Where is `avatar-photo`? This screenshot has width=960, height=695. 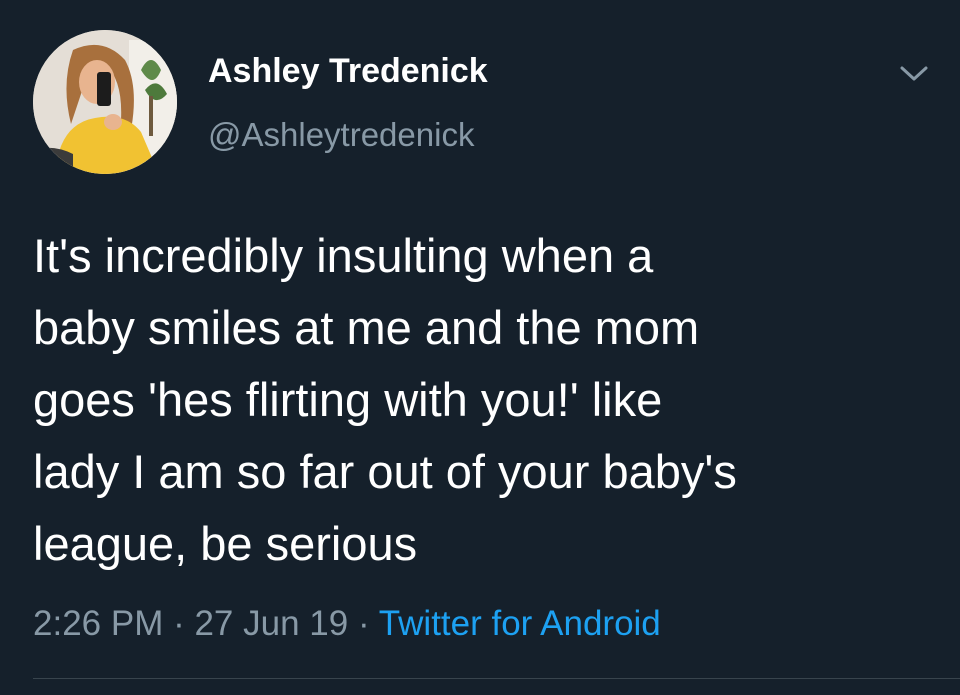
avatar-photo is located at coordinates (105, 102).